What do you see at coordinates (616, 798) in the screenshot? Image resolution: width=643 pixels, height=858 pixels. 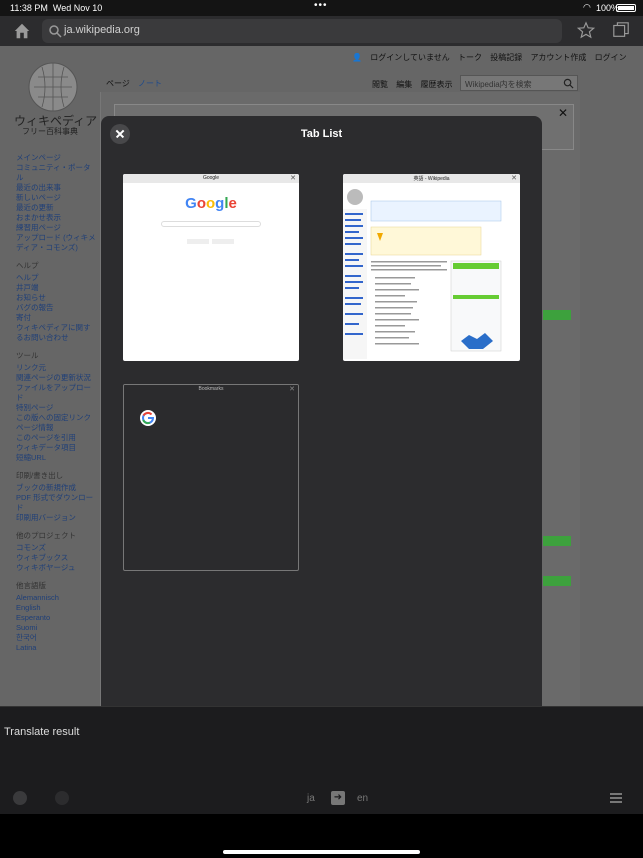 I see `menu-icon` at bounding box center [616, 798].